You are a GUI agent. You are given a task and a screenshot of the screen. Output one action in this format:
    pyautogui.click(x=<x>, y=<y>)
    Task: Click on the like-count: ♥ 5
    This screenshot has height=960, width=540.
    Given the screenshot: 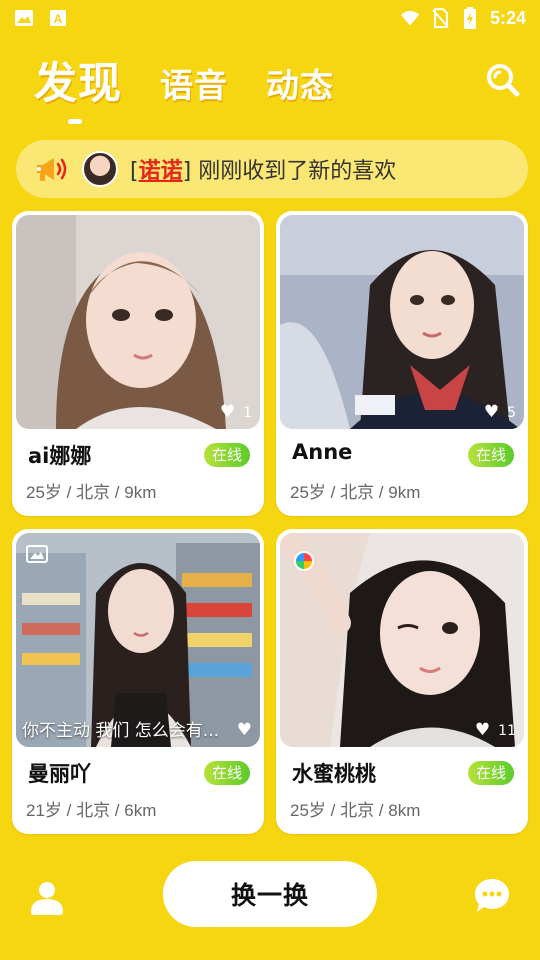 What is the action you would take?
    pyautogui.click(x=500, y=412)
    